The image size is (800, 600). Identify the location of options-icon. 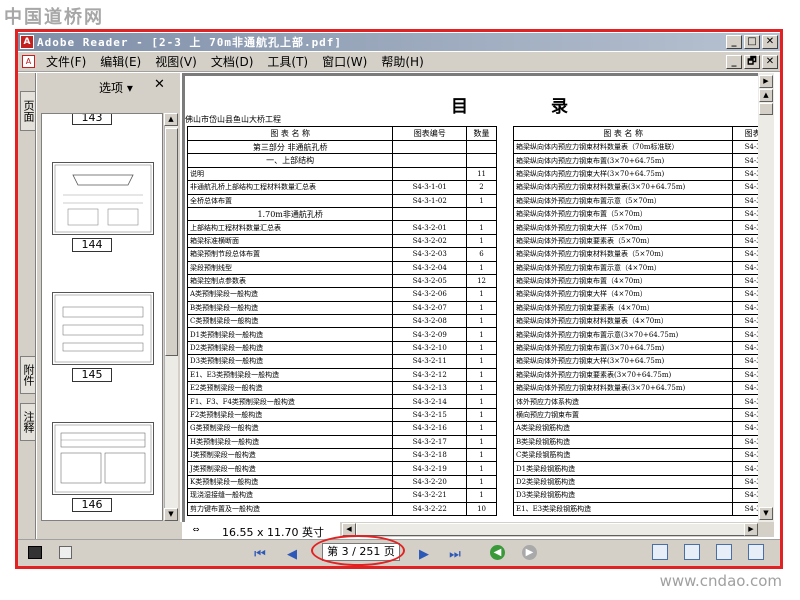
(65, 552).